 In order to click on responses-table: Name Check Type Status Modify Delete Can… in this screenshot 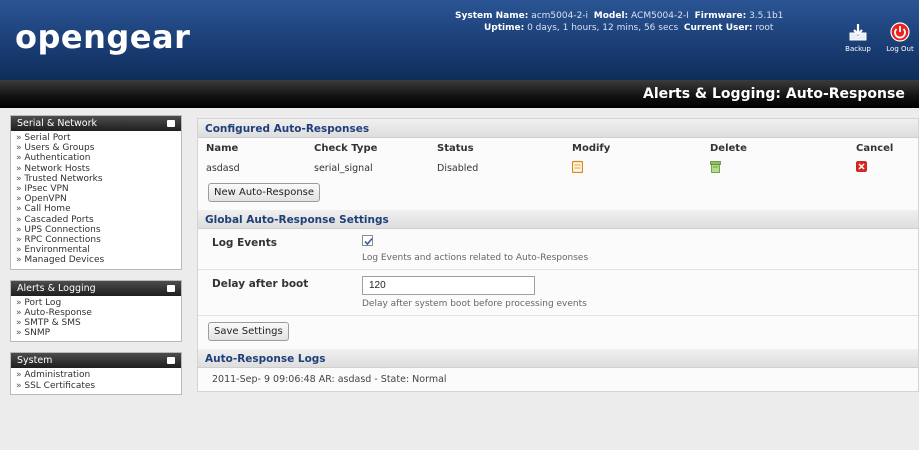, I will do `click(558, 158)`.